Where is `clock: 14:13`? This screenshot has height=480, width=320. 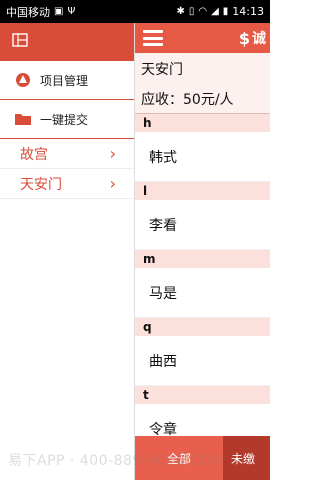 clock: 14:13 is located at coordinates (248, 11).